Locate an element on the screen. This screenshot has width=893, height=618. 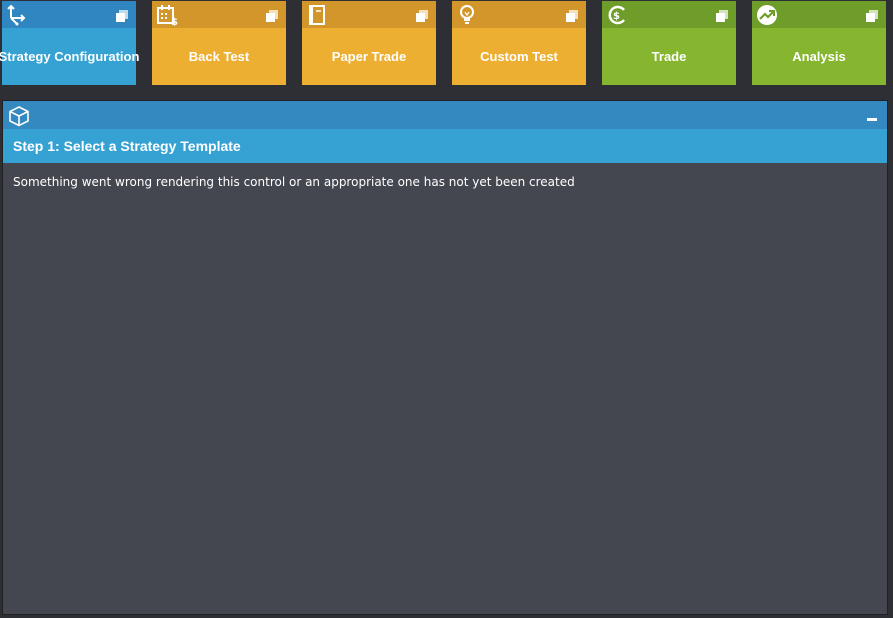
dollar-circle-icon: $ is located at coordinates (616, 15).